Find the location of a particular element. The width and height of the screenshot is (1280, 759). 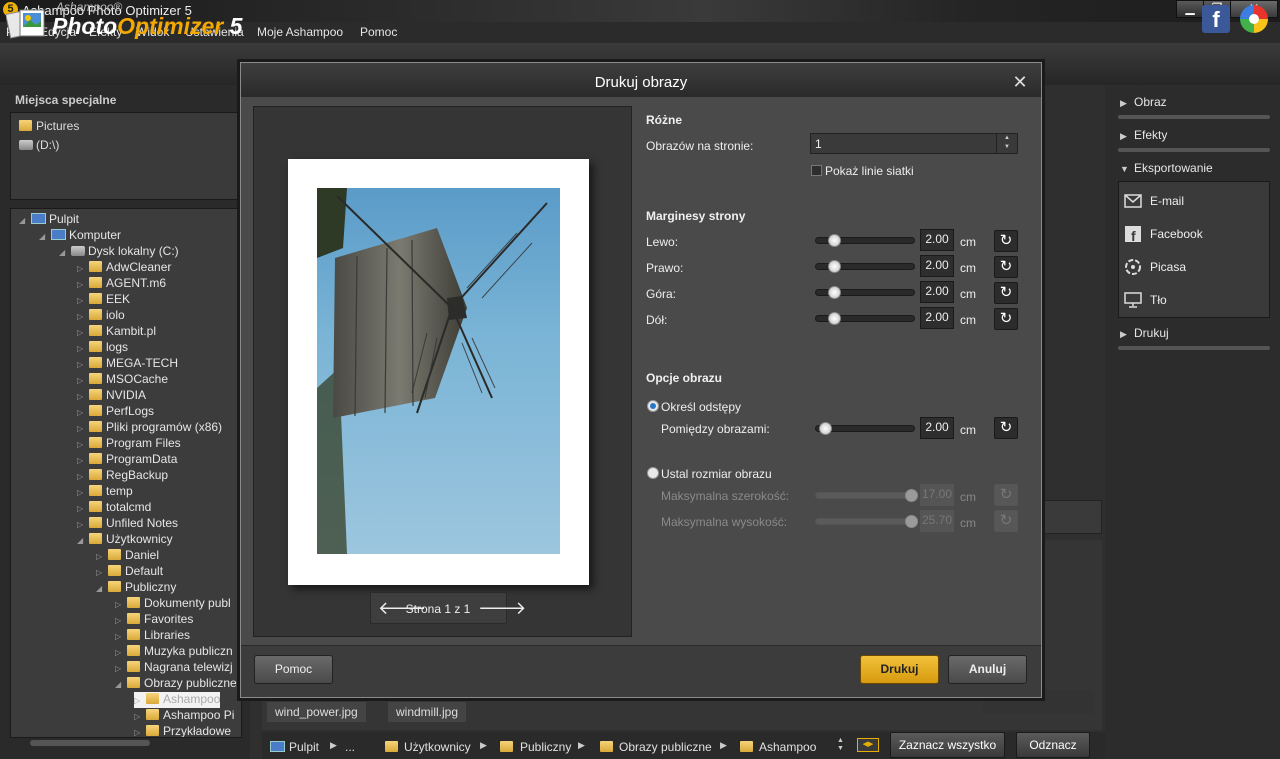

tree-item: ▷ Favorites is located at coordinates (154, 620).